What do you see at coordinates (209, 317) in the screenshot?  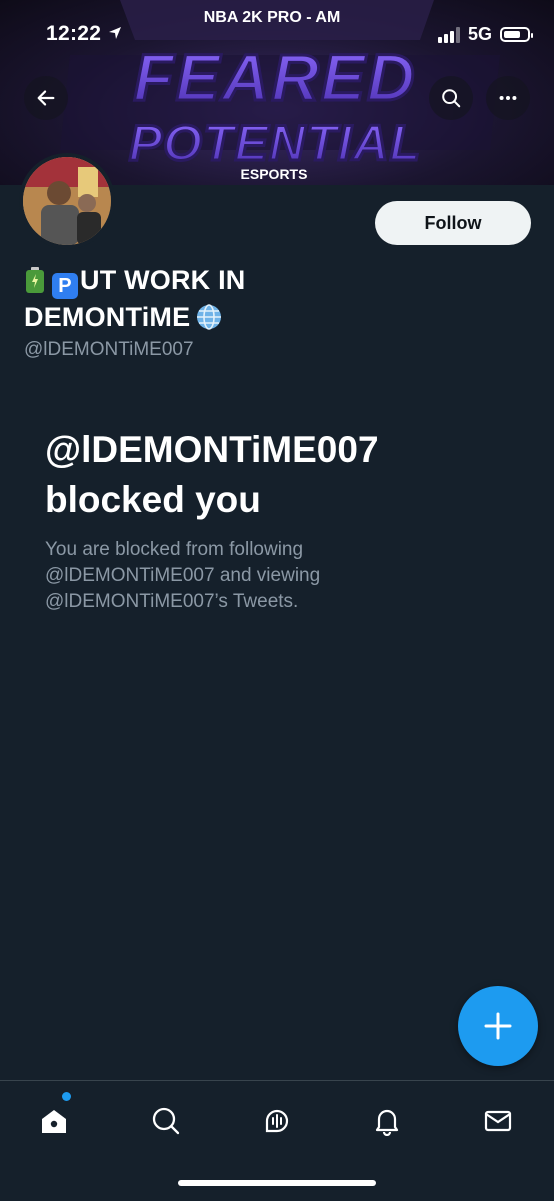 I see `globe-emoji-icon` at bounding box center [209, 317].